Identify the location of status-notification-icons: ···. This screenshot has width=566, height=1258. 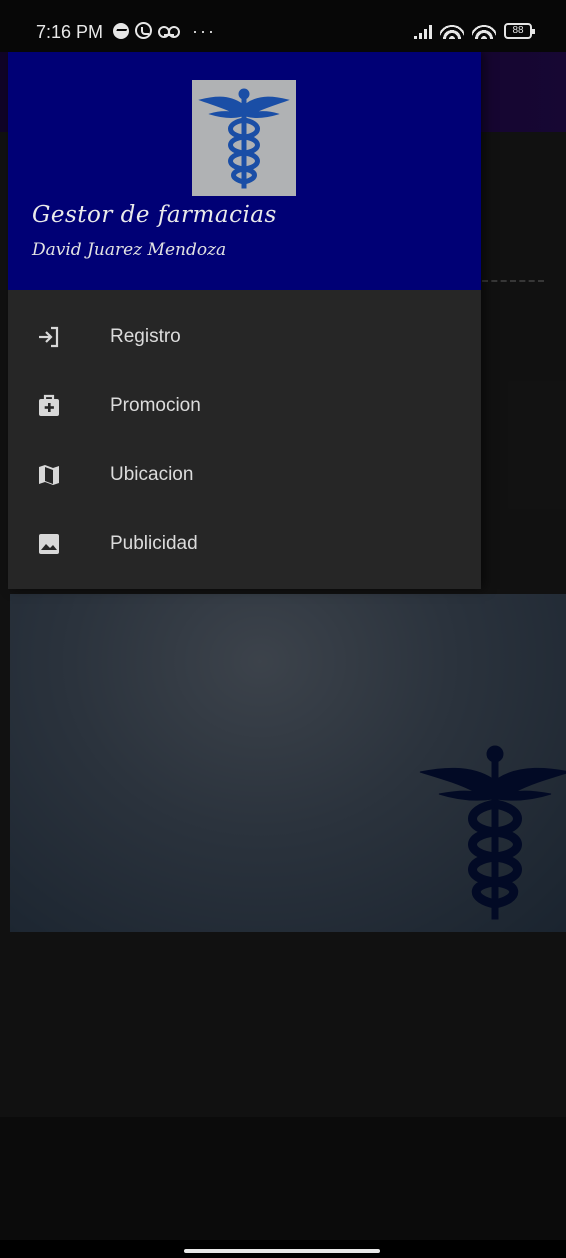
(164, 30).